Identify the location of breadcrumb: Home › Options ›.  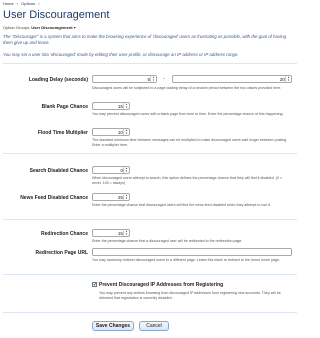
(22, 3).